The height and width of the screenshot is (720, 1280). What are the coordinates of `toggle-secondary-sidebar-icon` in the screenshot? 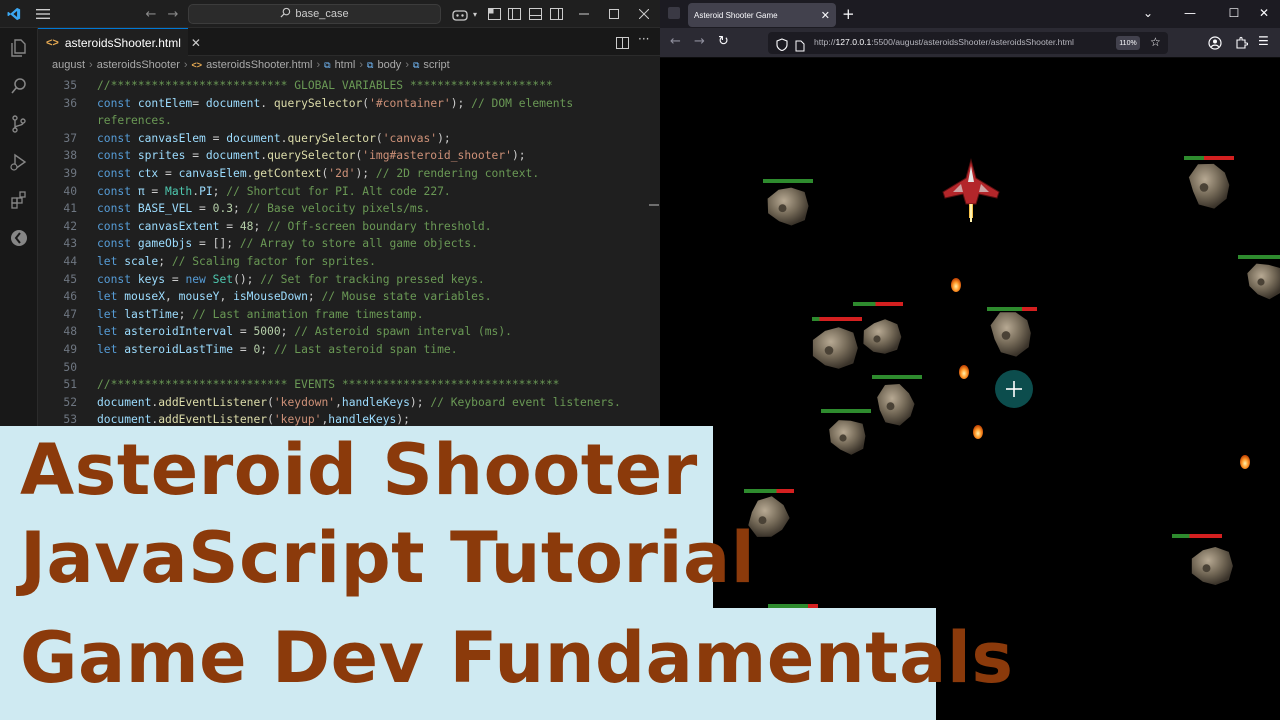 It's located at (556, 14).